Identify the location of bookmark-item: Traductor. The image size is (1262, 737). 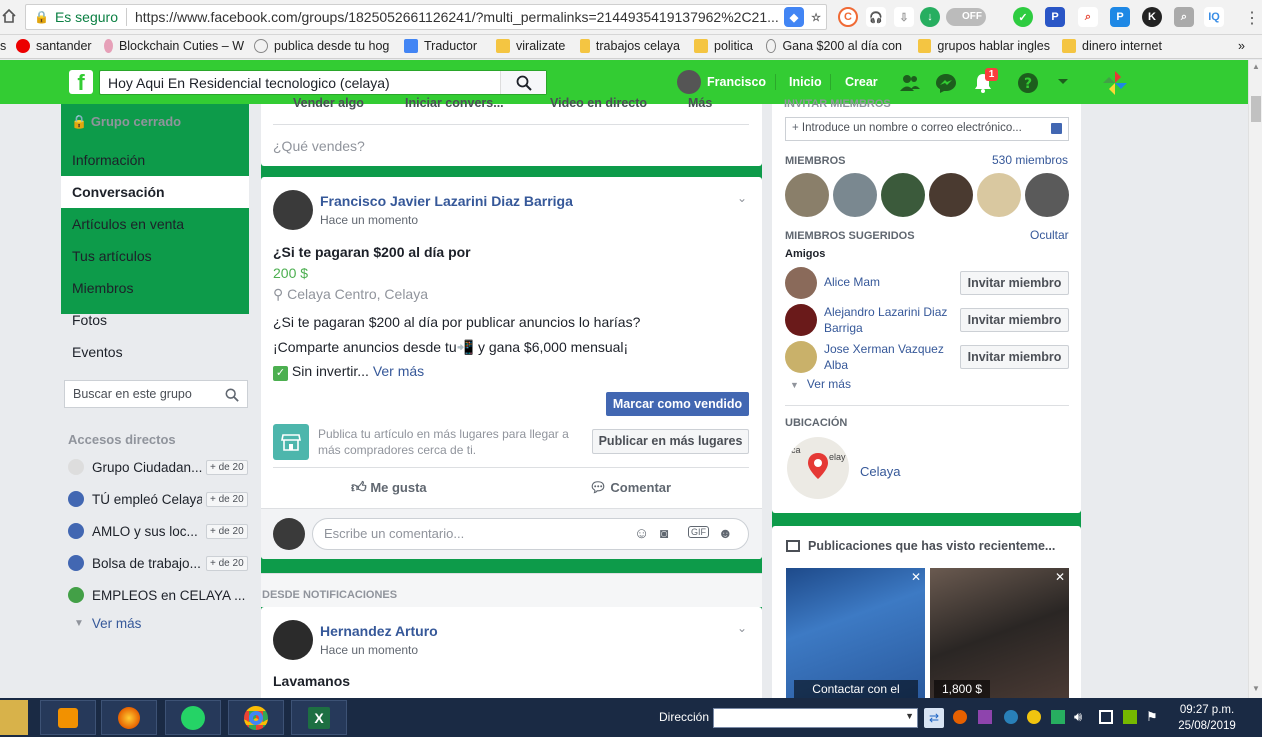
(444, 46).